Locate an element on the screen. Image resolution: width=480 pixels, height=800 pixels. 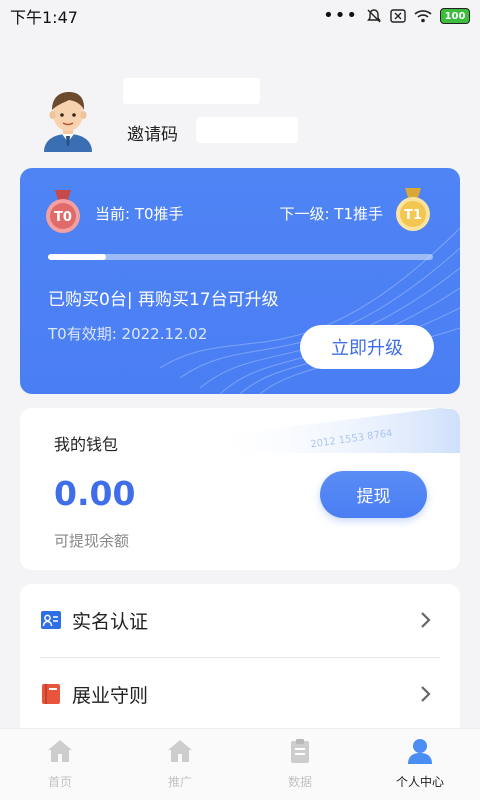
nav-item-home: 首页 is located at coordinates (60, 764).